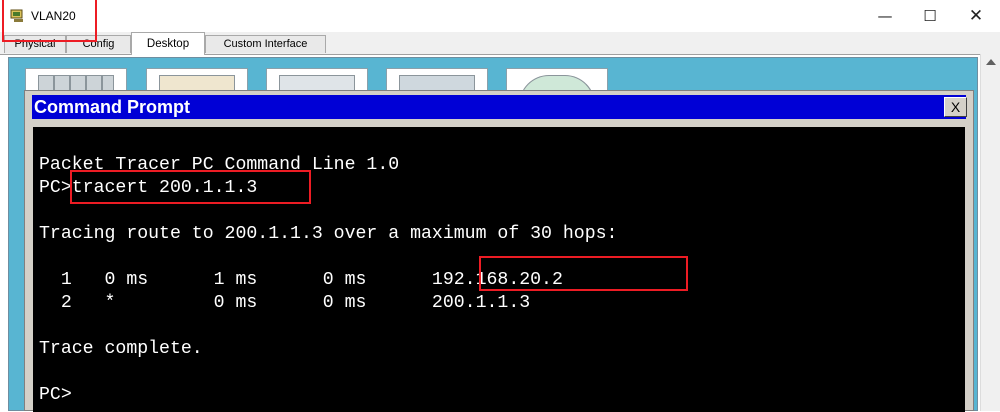 This screenshot has width=1000, height=412. What do you see at coordinates (168, 43) in the screenshot?
I see `tab-desktop: Desktop` at bounding box center [168, 43].